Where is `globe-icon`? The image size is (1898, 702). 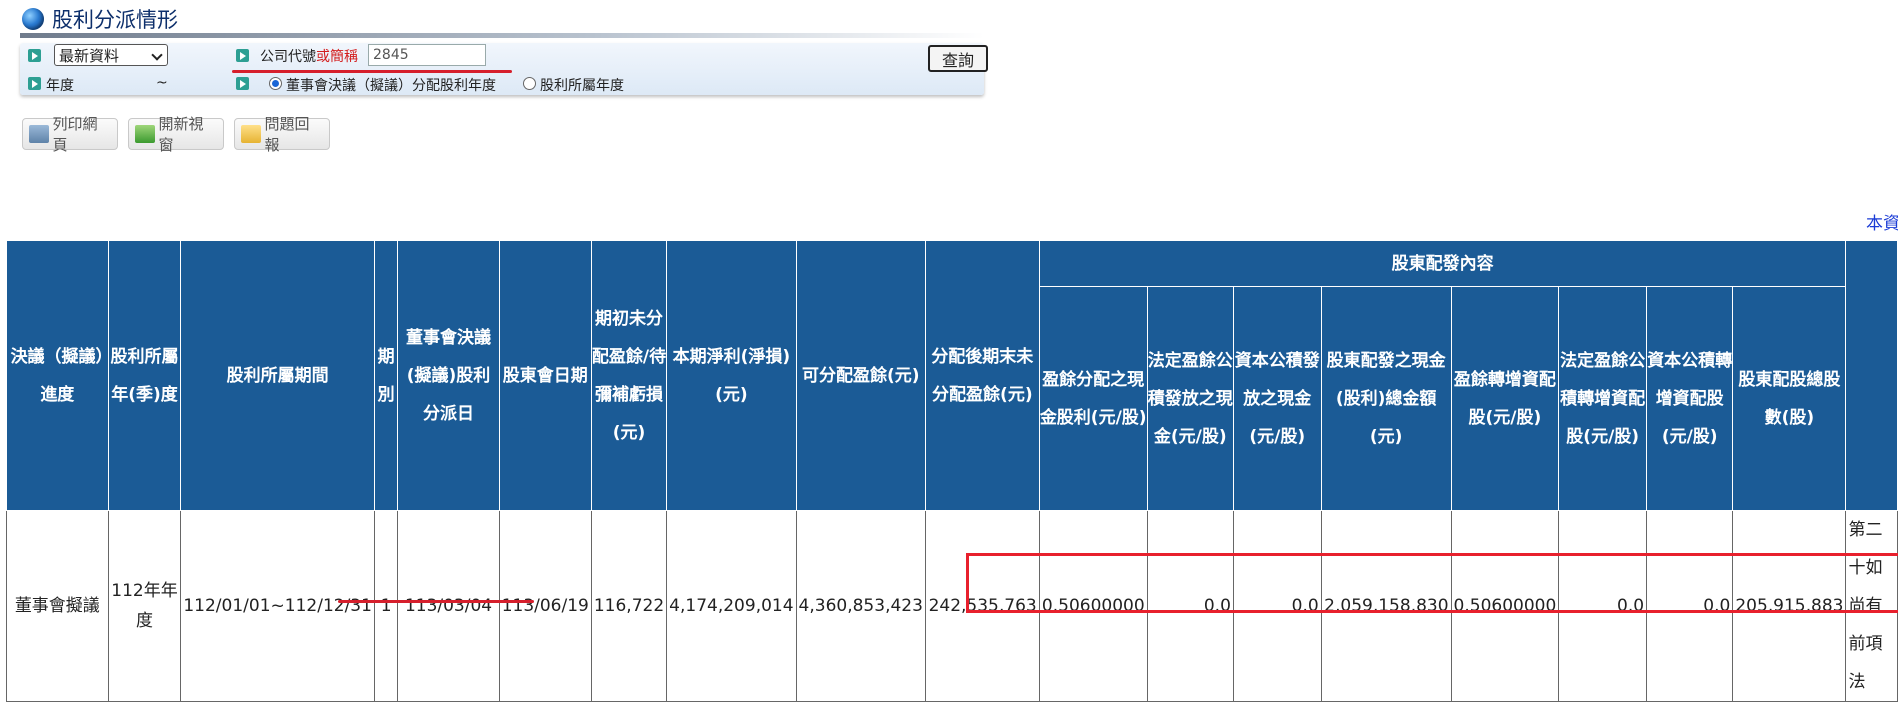
globe-icon is located at coordinates (33, 19).